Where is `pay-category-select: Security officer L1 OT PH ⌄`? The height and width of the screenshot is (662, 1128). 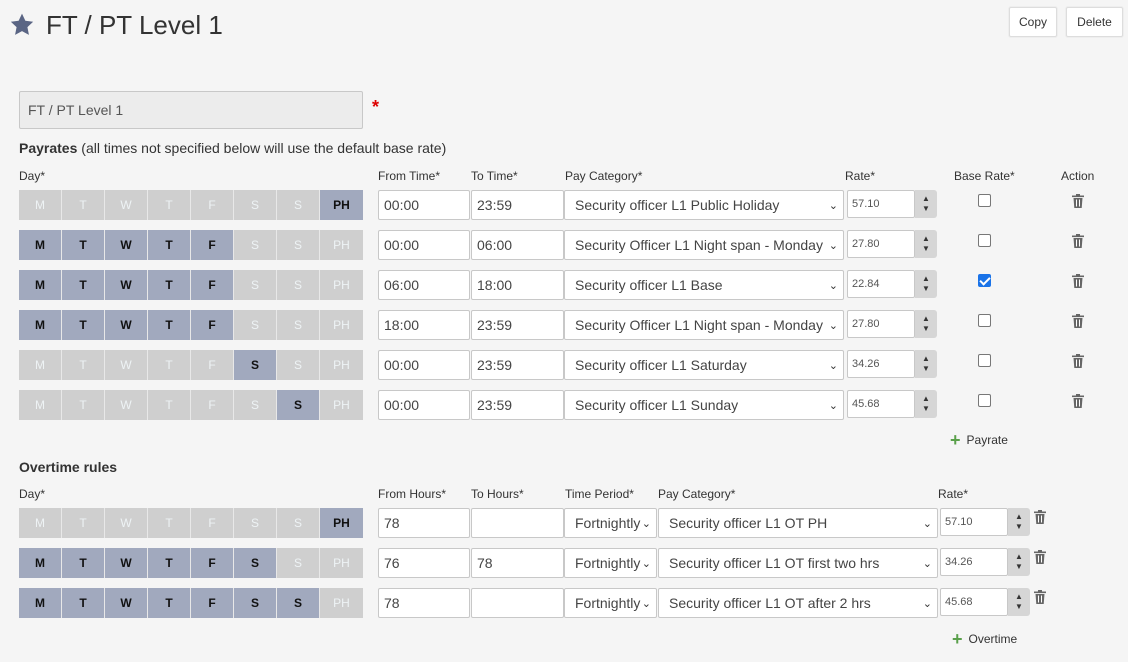
pay-category-select: Security officer L1 OT PH ⌄ is located at coordinates (798, 523).